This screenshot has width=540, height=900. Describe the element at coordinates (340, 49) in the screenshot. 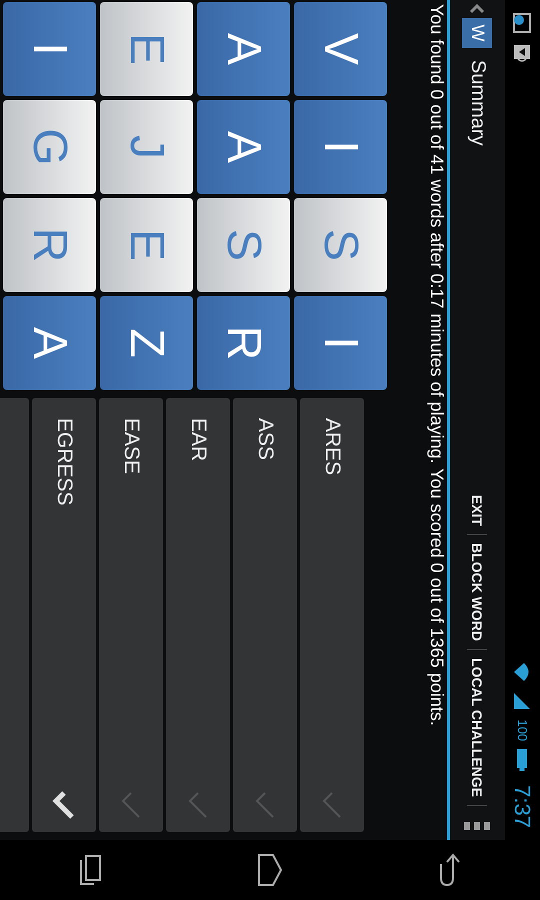

I see `letter-tile: V` at that location.